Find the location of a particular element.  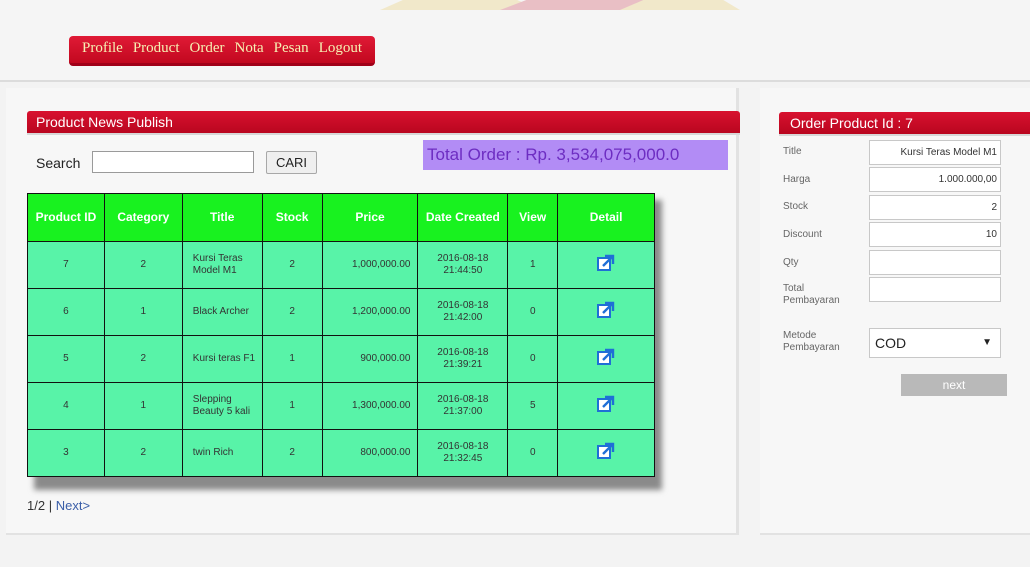

cell-date-created: 2016-08-18 21:44:50 is located at coordinates (463, 265).